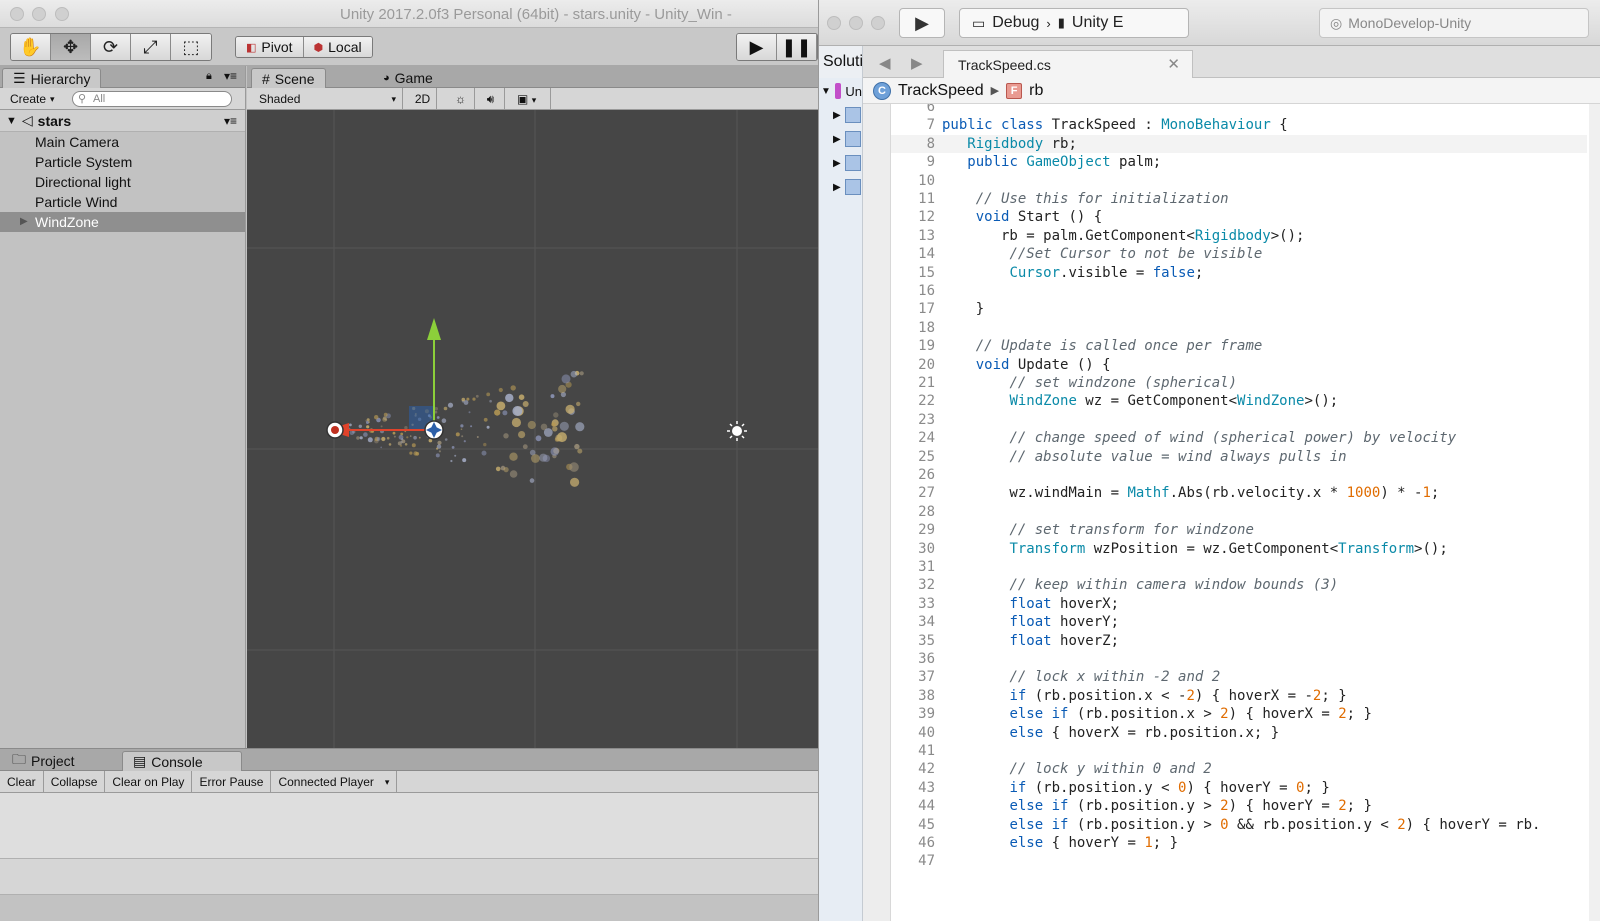 The height and width of the screenshot is (921, 1600). Describe the element at coordinates (1239, 365) in the screenshot. I see `code-line: 20 void Update () {` at that location.